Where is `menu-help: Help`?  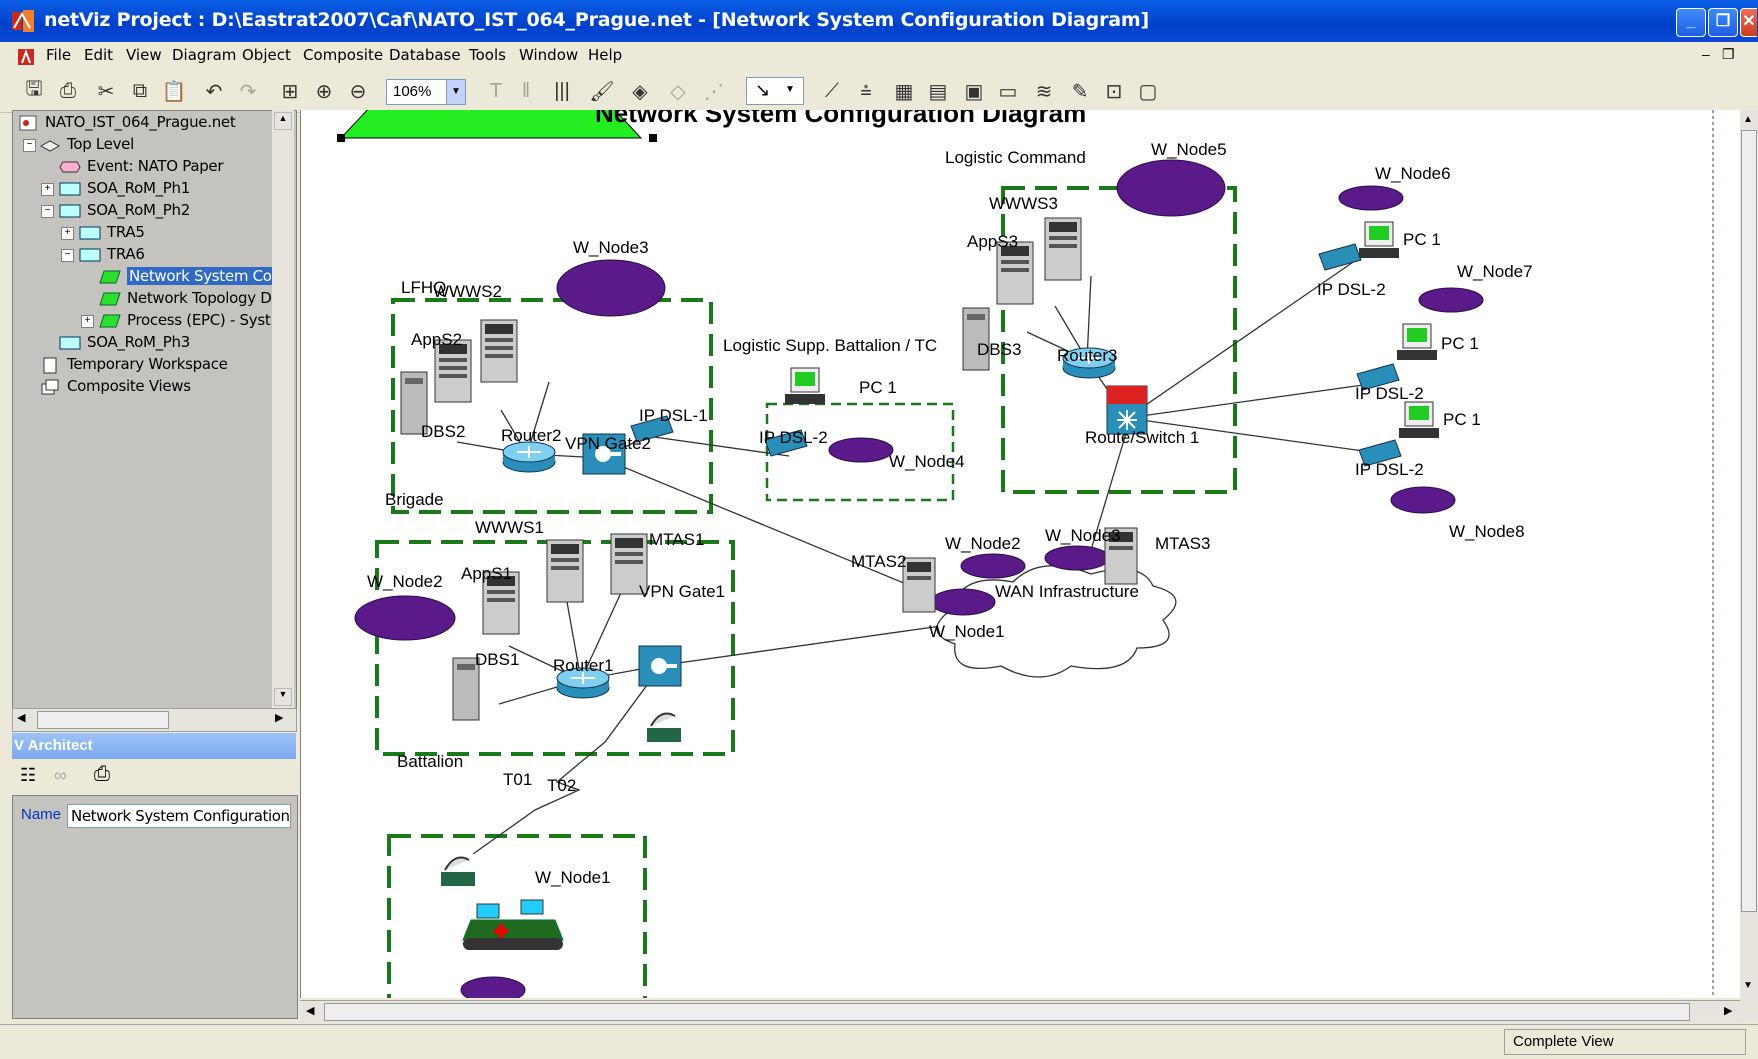 menu-help: Help is located at coordinates (605, 55).